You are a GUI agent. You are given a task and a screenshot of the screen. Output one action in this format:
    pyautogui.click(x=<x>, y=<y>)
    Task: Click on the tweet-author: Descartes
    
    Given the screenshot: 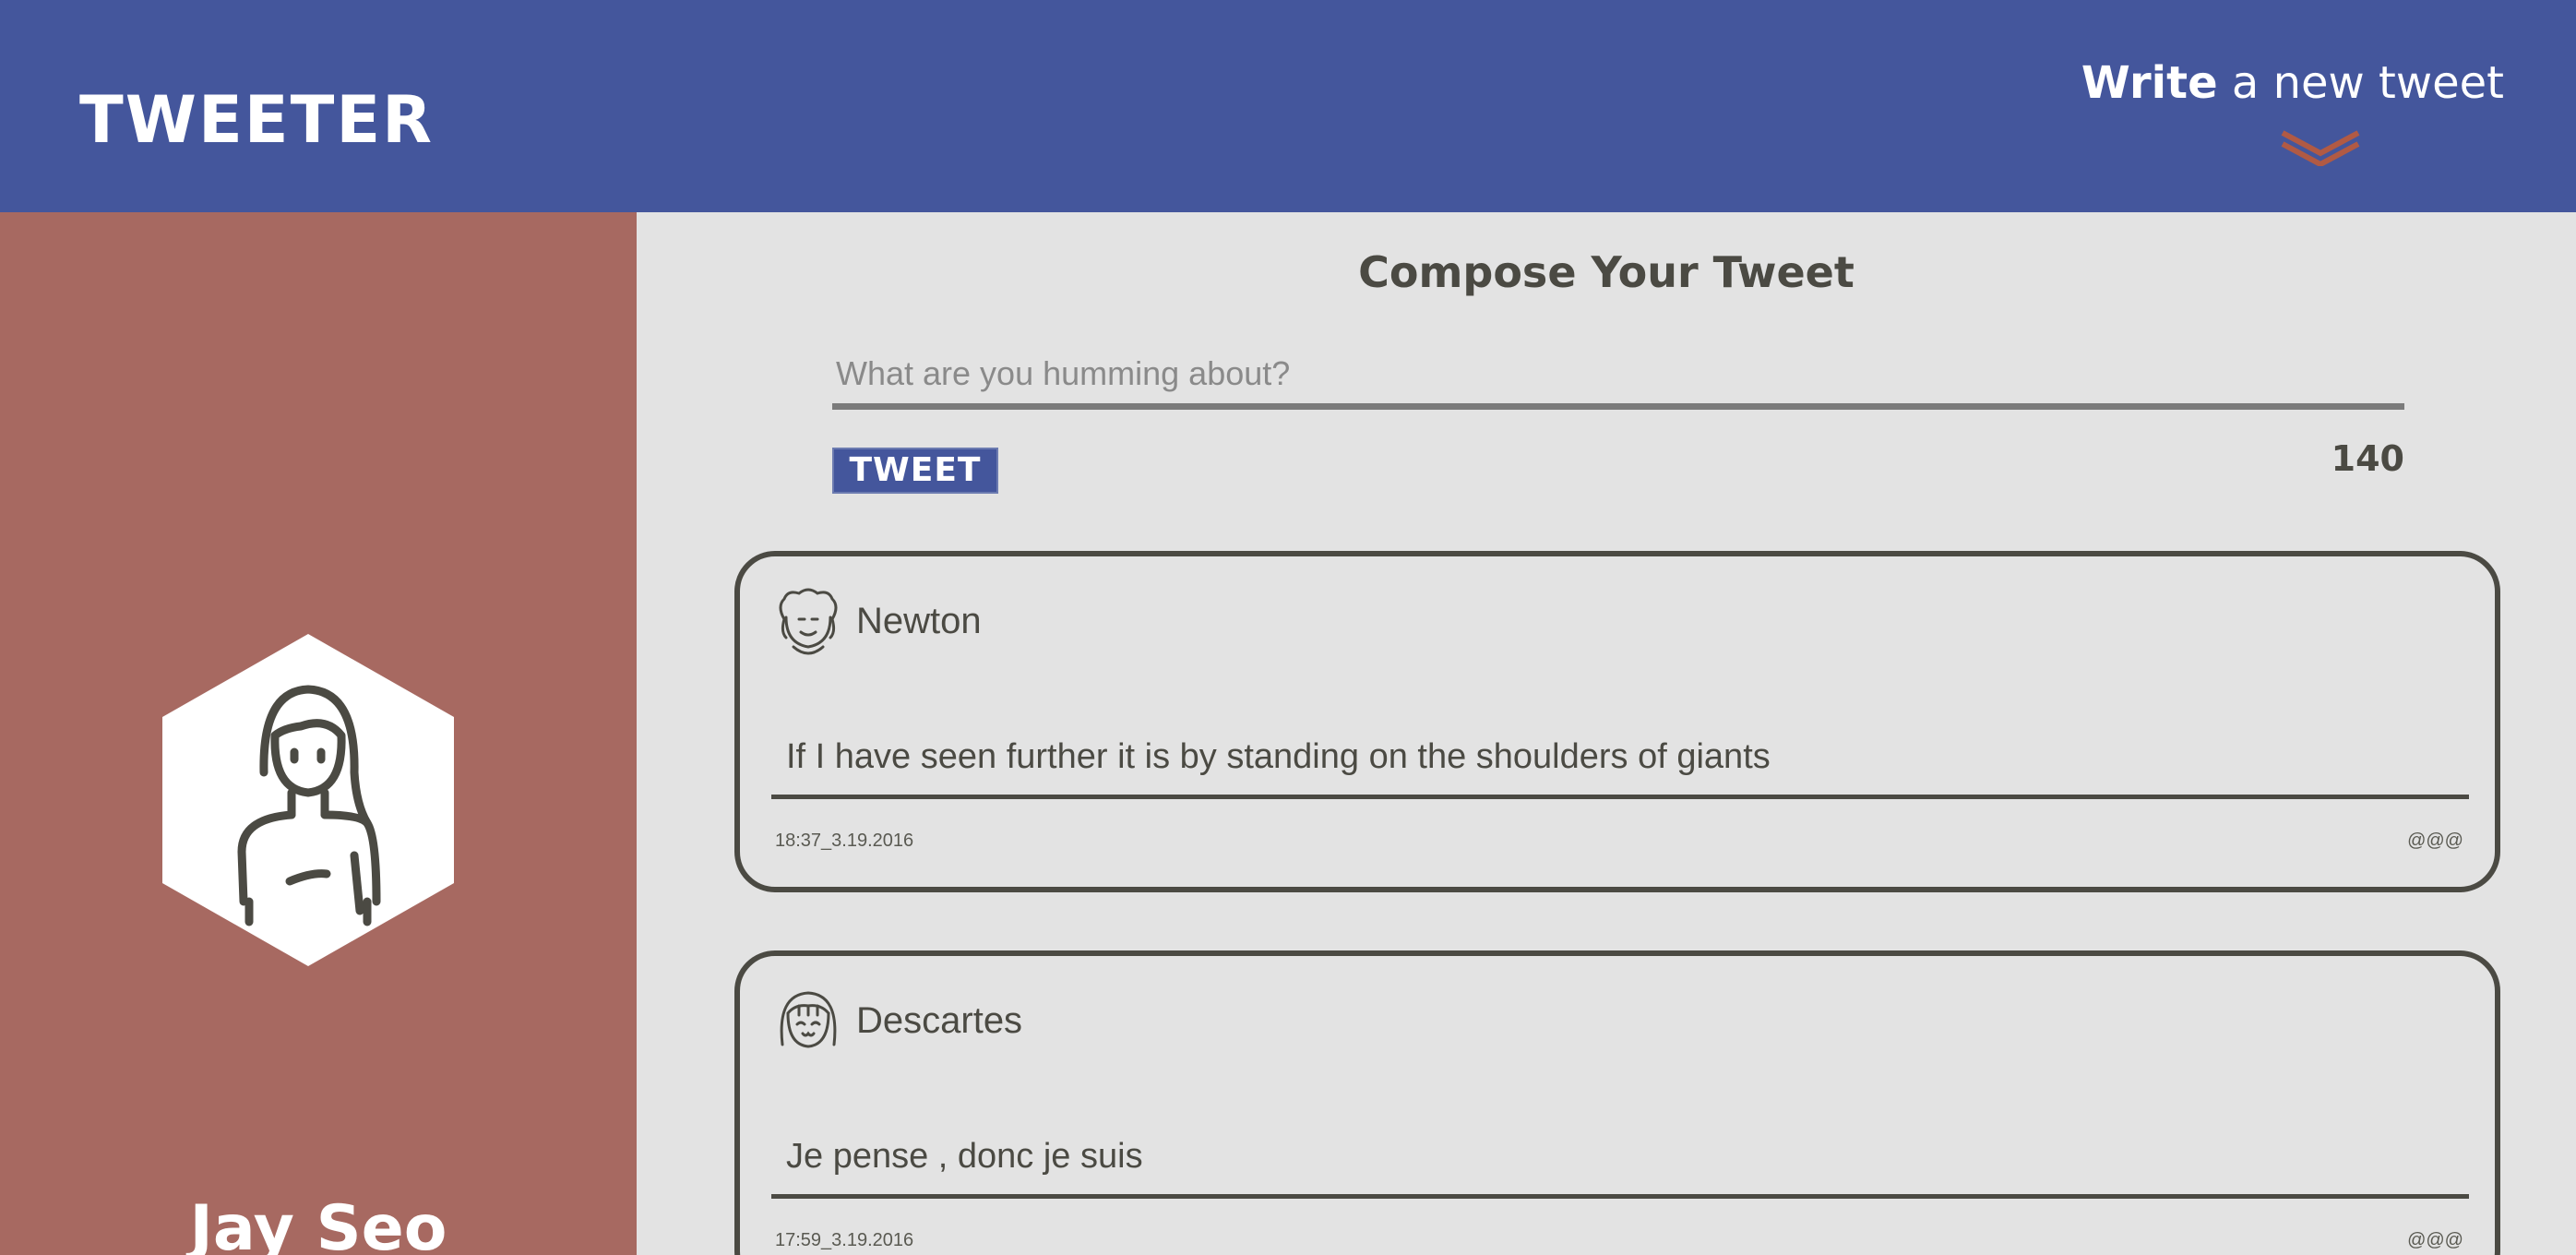 What is the action you would take?
    pyautogui.click(x=940, y=1021)
    